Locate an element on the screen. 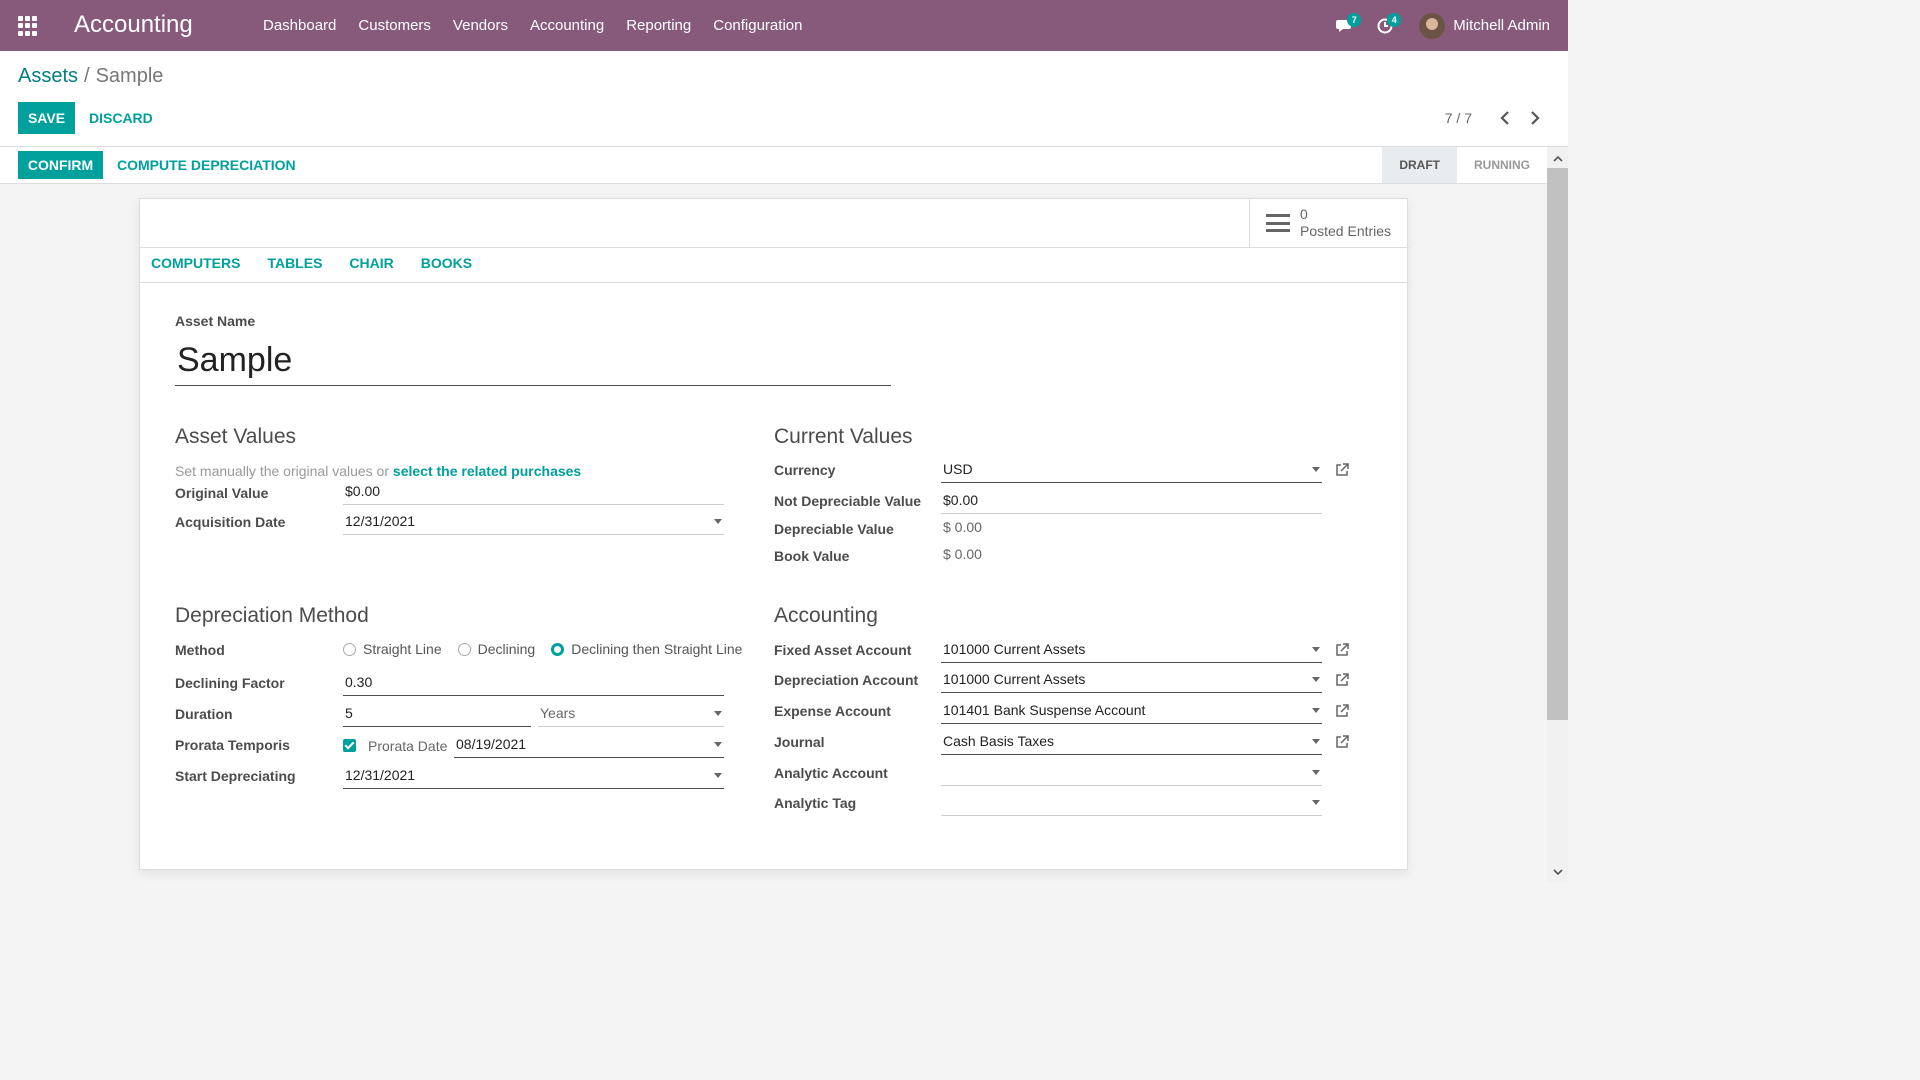 This screenshot has height=1080, width=1920. start-date-value: 12/31/2021 is located at coordinates (380, 775).